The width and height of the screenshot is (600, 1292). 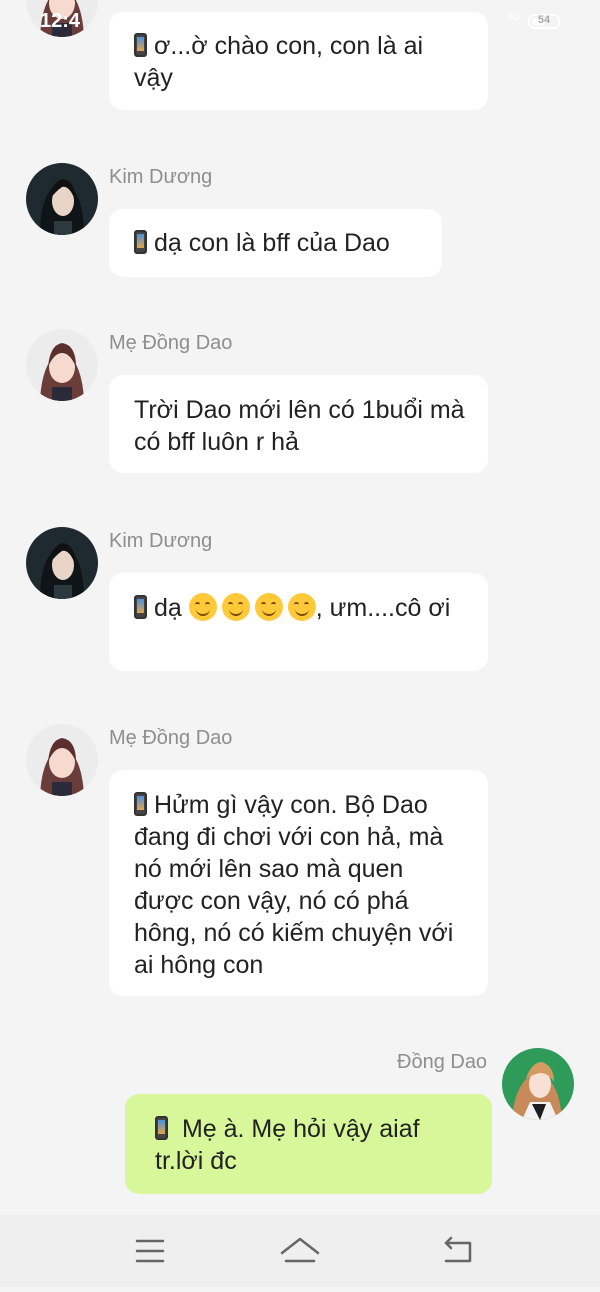 I want to click on navigation-bar, so click(x=300, y=1251).